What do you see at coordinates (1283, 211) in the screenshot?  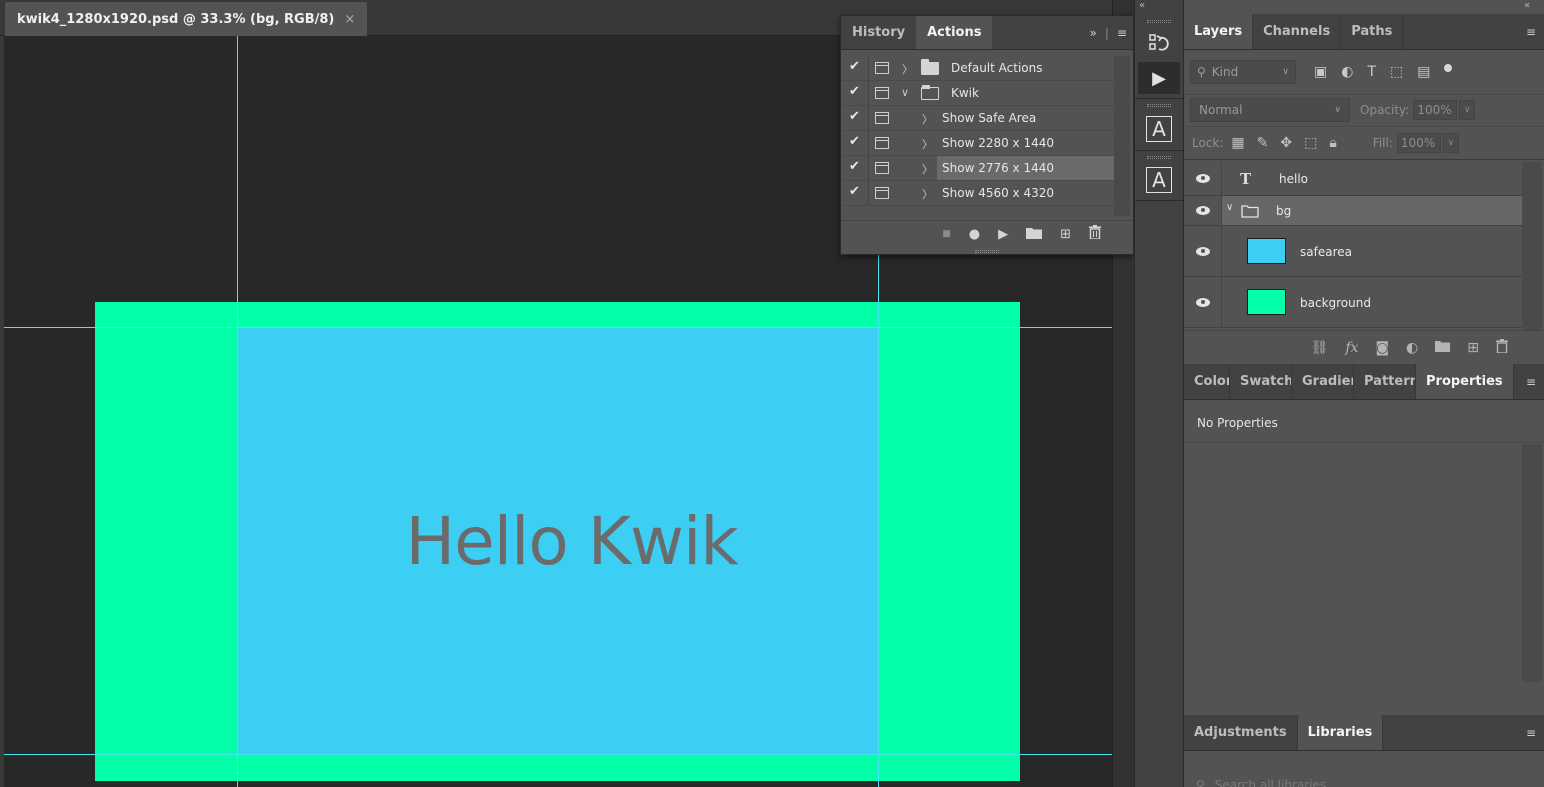 I see `layer-name: bg` at bounding box center [1283, 211].